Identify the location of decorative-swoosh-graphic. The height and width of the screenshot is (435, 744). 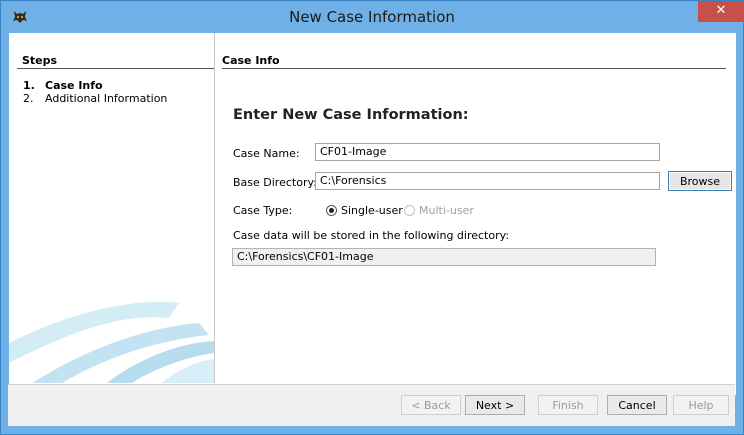
(111, 342).